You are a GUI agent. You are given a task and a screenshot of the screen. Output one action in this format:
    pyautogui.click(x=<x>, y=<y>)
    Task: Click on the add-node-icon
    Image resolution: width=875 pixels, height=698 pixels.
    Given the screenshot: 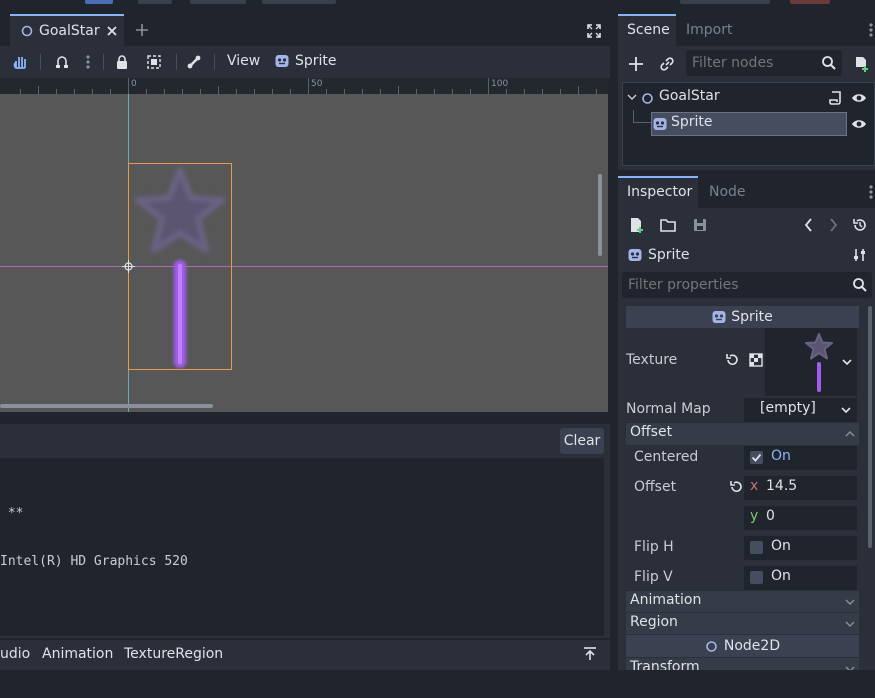 What is the action you would take?
    pyautogui.click(x=636, y=64)
    